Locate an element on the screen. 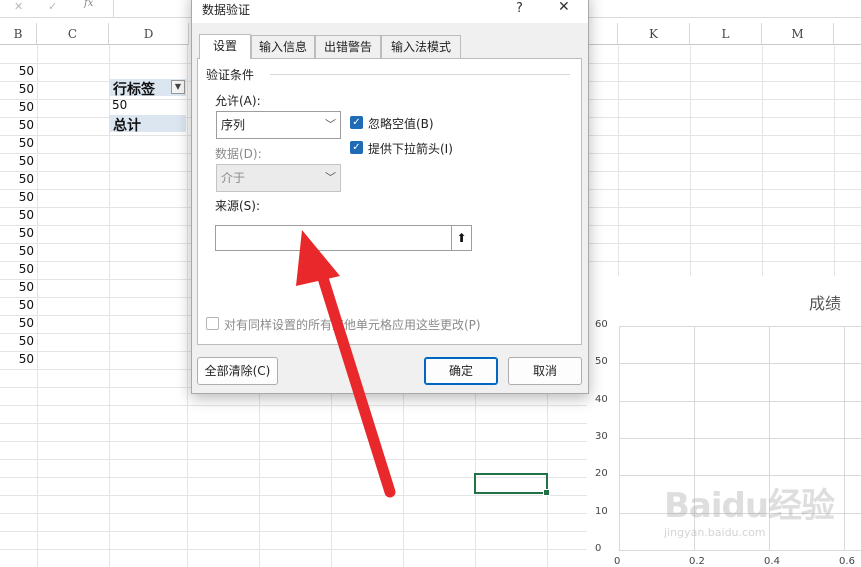 This screenshot has width=861, height=567. allow-select: 序列 ﹀ is located at coordinates (278, 125).